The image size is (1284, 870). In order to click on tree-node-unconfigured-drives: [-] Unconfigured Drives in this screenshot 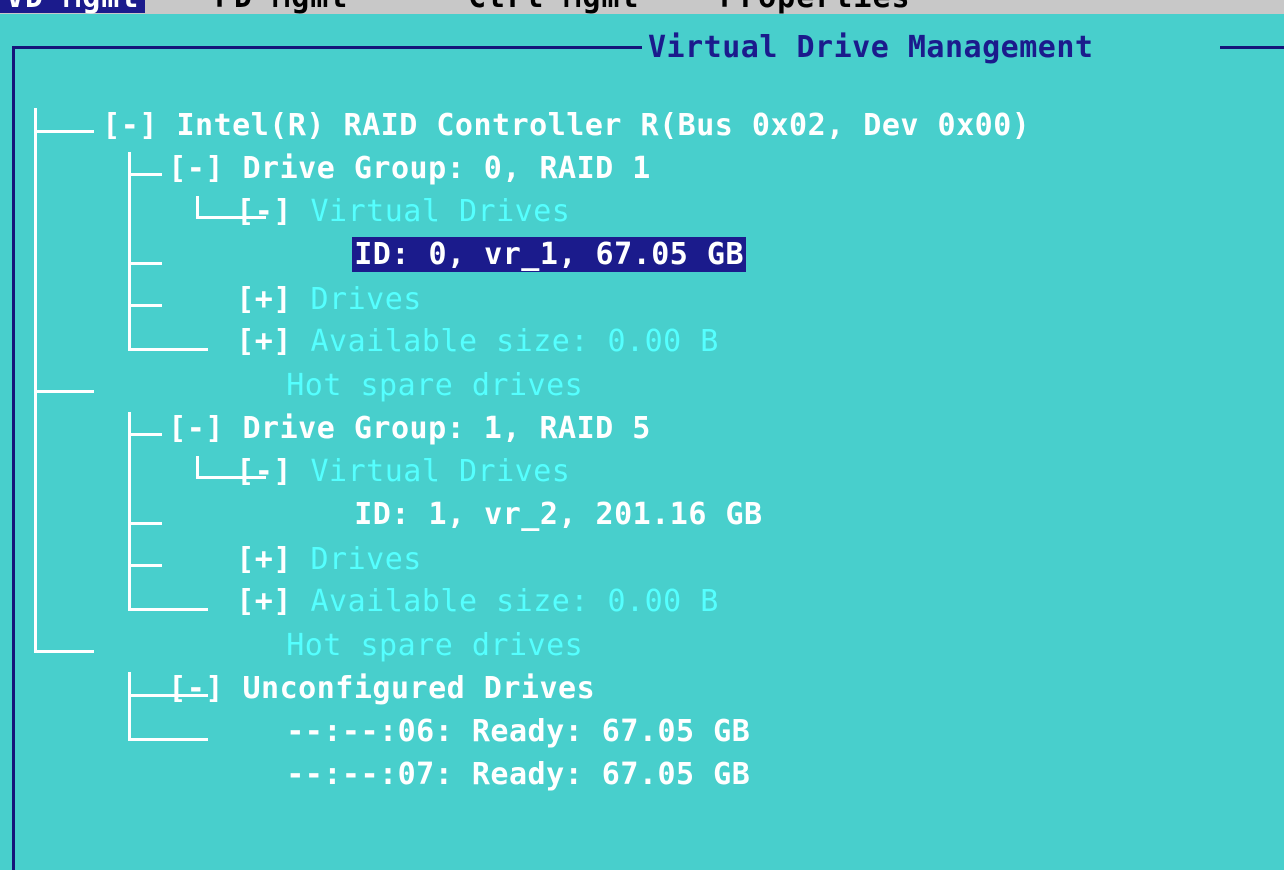, I will do `click(344, 670)`.